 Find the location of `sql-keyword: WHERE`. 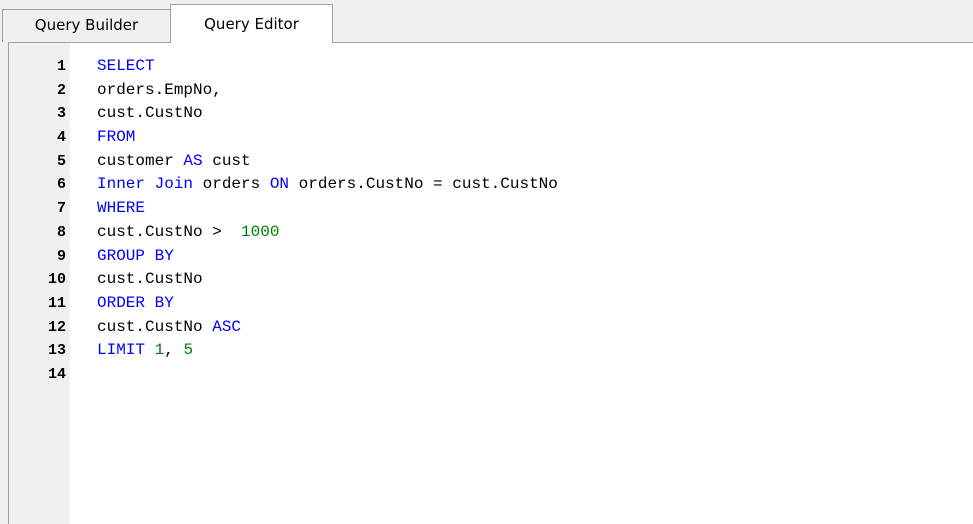

sql-keyword: WHERE is located at coordinates (121, 208).